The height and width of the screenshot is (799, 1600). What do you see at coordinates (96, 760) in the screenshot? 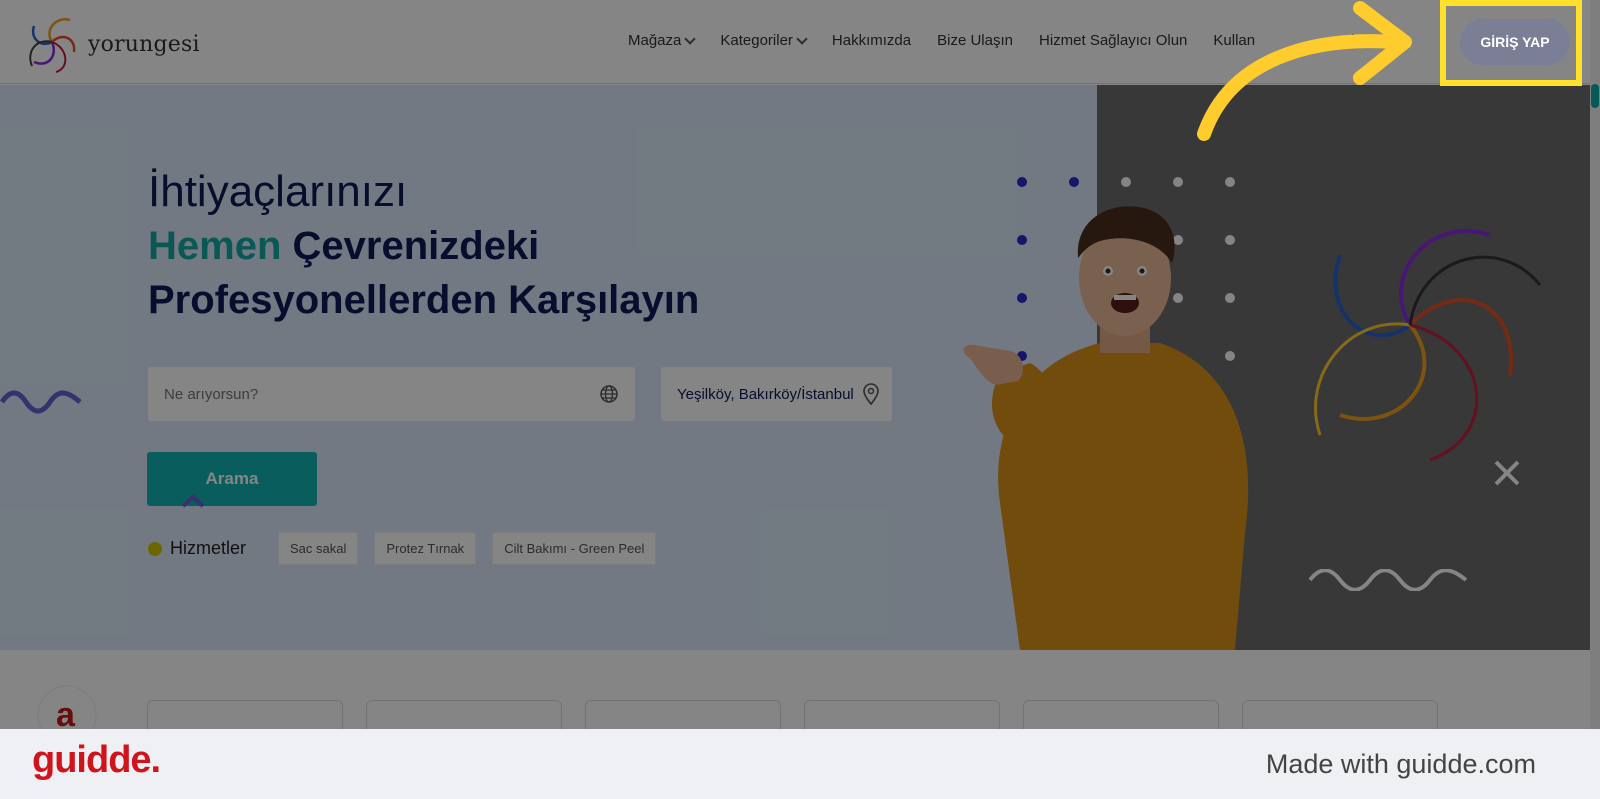
I see `guidde-logo: guidde.` at bounding box center [96, 760].